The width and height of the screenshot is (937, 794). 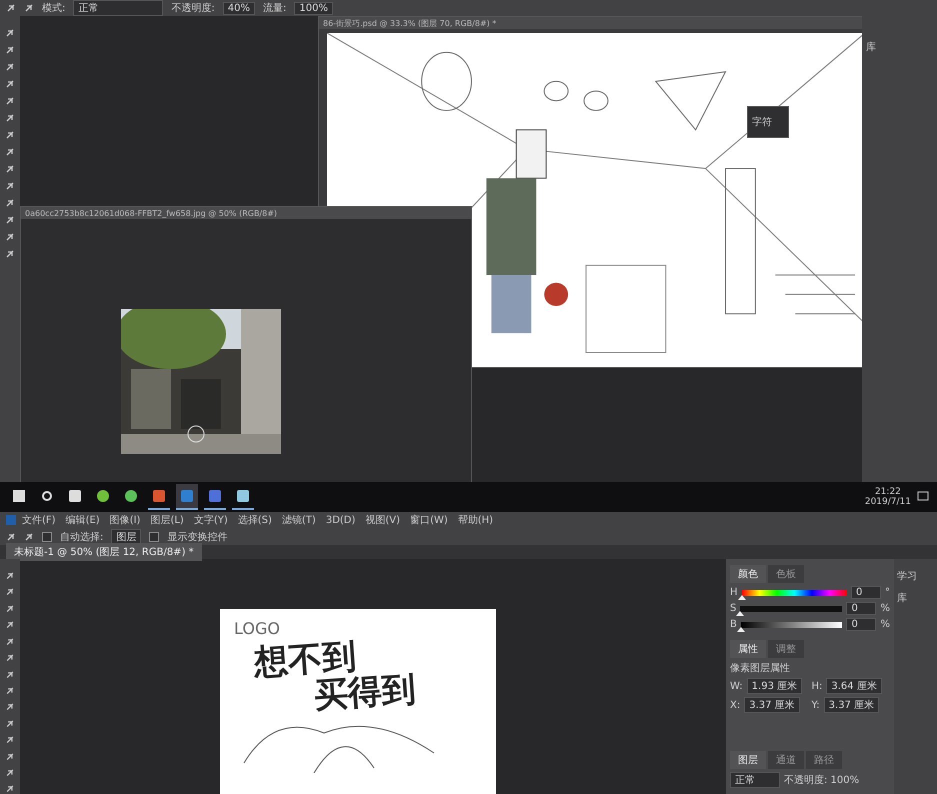 I want to click on unit-label: °, so click(x=887, y=592).